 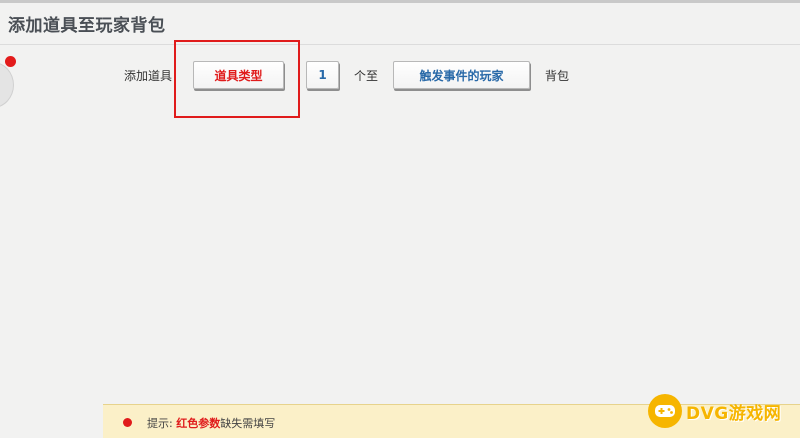 What do you see at coordinates (557, 76) in the screenshot?
I see `row-suffix-text: 背包` at bounding box center [557, 76].